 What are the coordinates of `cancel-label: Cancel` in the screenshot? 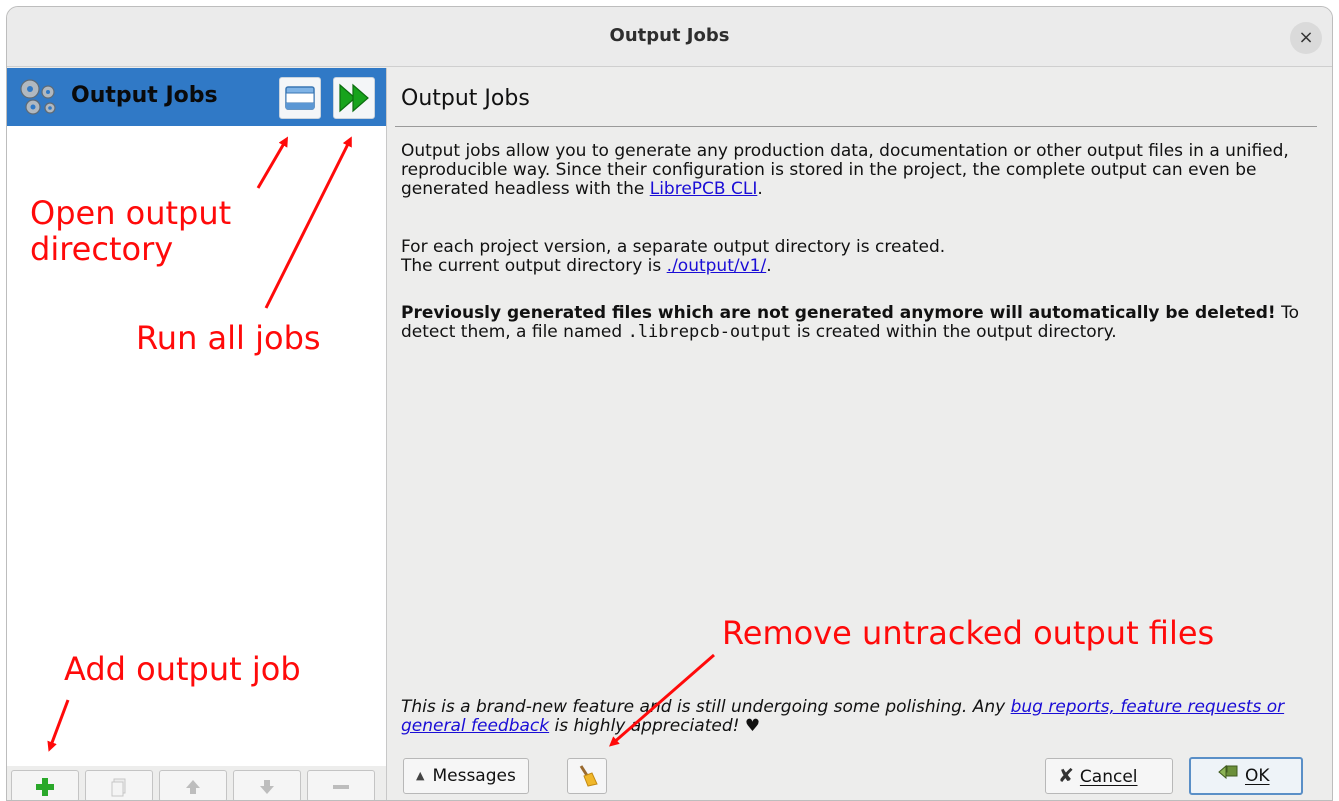 It's located at (1108, 777).